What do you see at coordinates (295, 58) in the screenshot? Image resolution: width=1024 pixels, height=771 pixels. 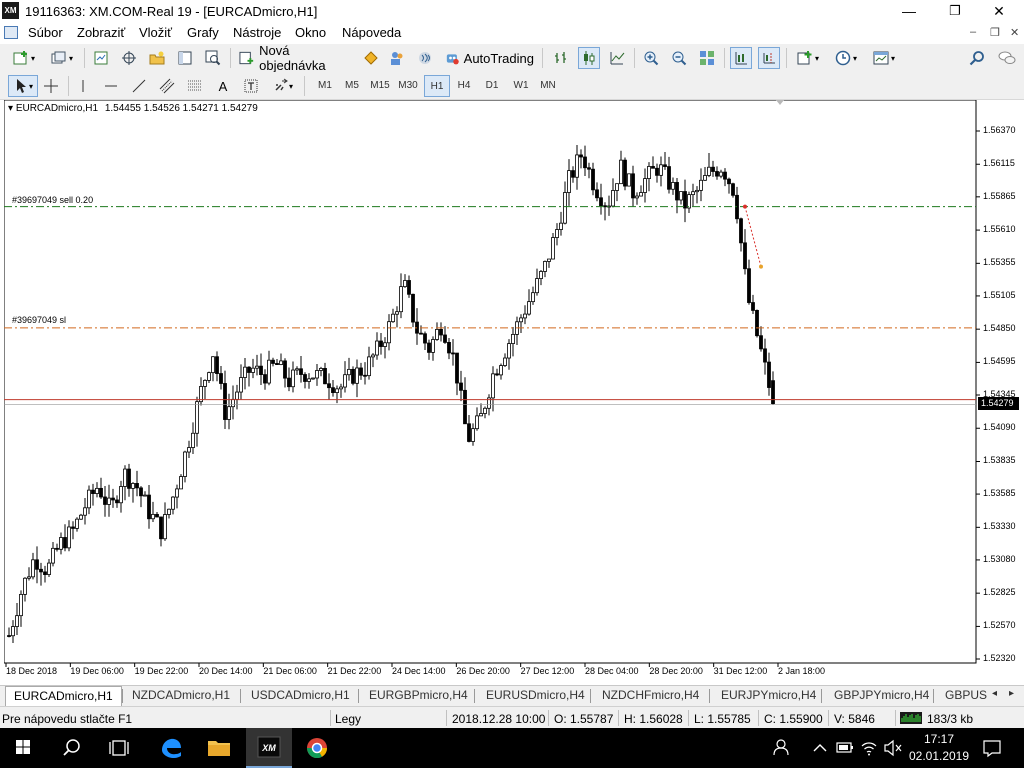 I see `new-order-button: Nová objednávka` at bounding box center [295, 58].